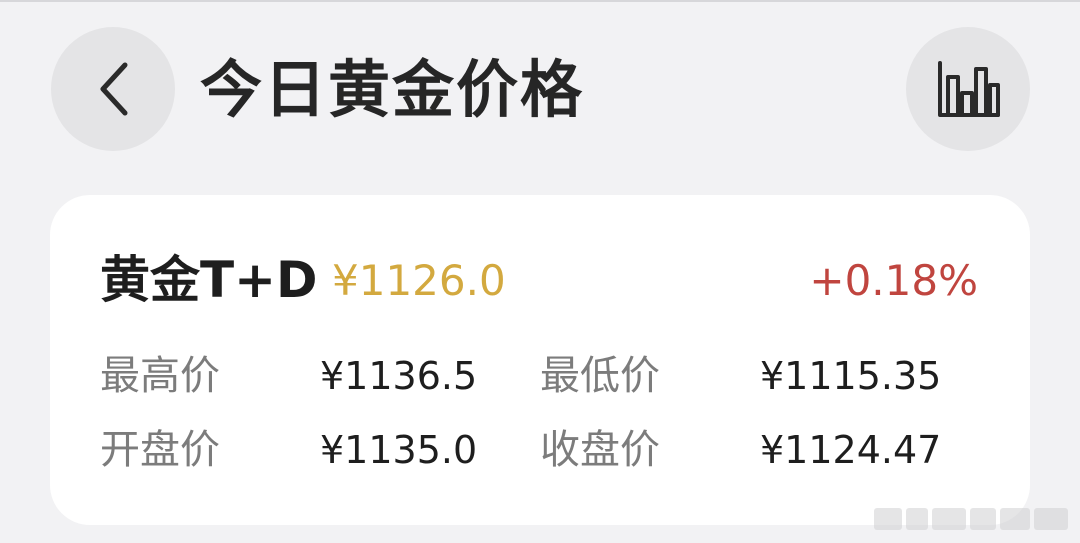 Image resolution: width=1080 pixels, height=543 pixels. What do you see at coordinates (540, 1) in the screenshot?
I see `top-divider` at bounding box center [540, 1].